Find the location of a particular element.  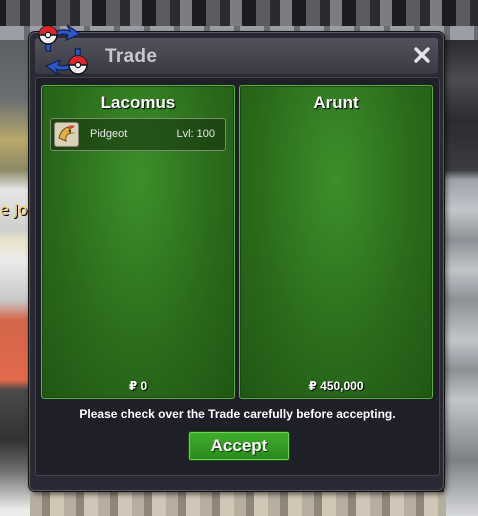

accept-button: Accept is located at coordinates (239, 446).